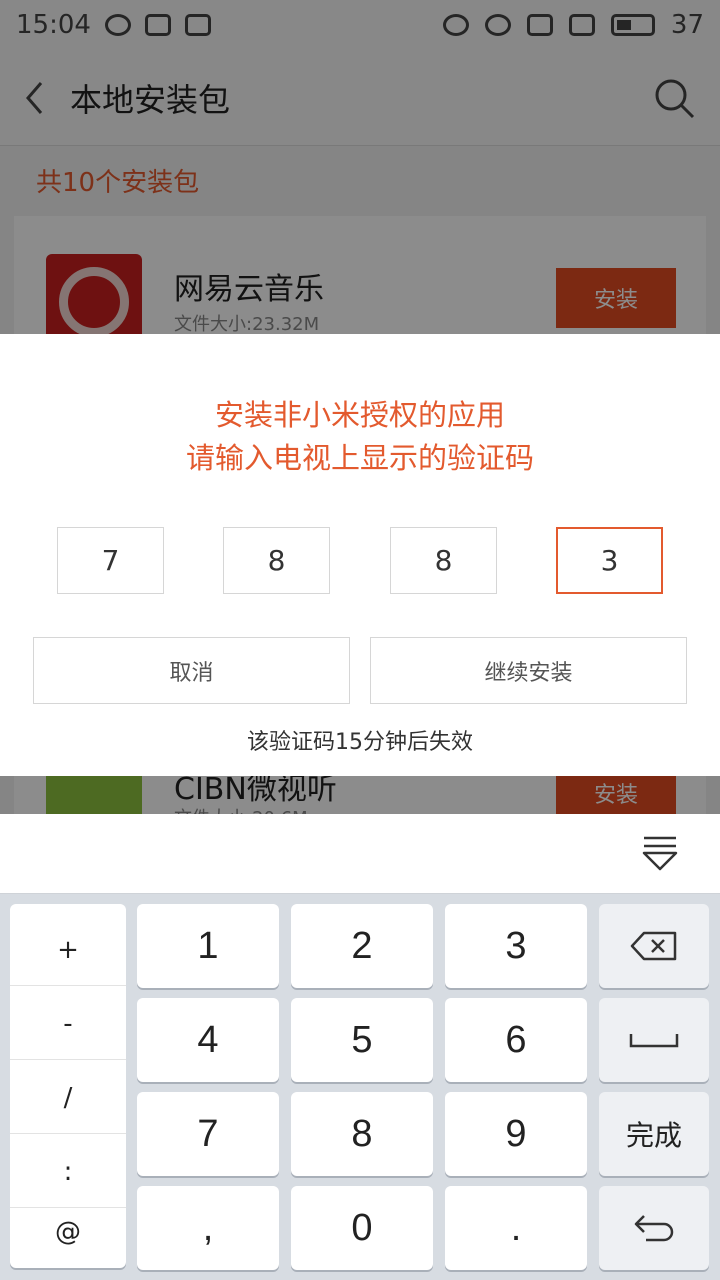  I want to click on backspace-key, so click(654, 946).